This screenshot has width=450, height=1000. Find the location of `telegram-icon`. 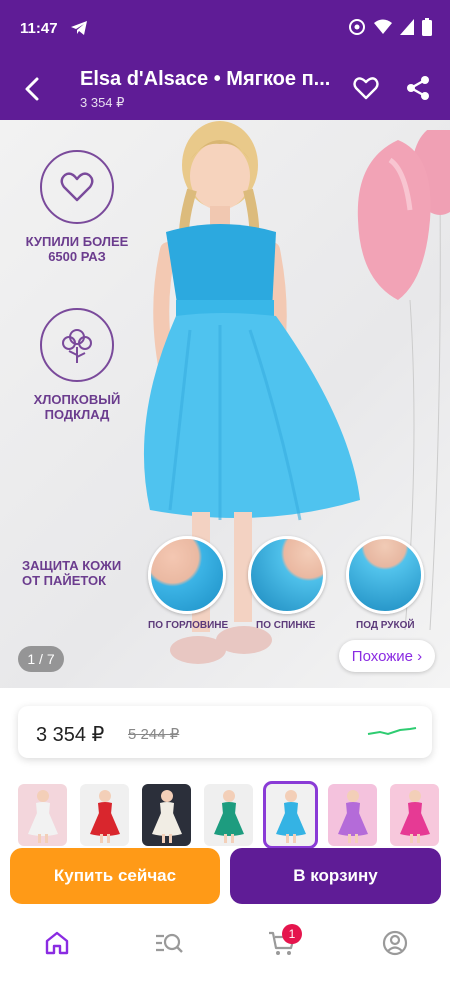

telegram-icon is located at coordinates (79, 30).